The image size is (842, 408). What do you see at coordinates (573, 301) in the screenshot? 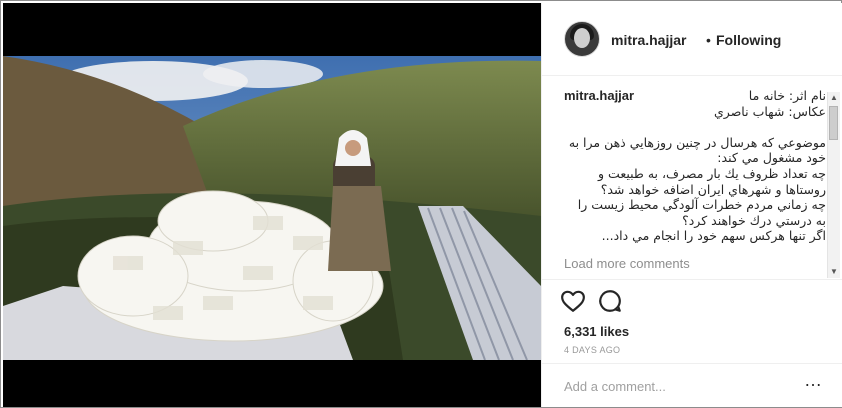
I see `heart-icon` at bounding box center [573, 301].